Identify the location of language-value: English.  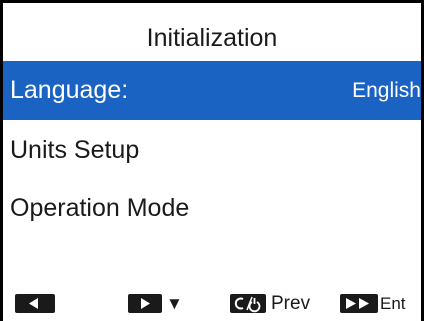
(386, 90).